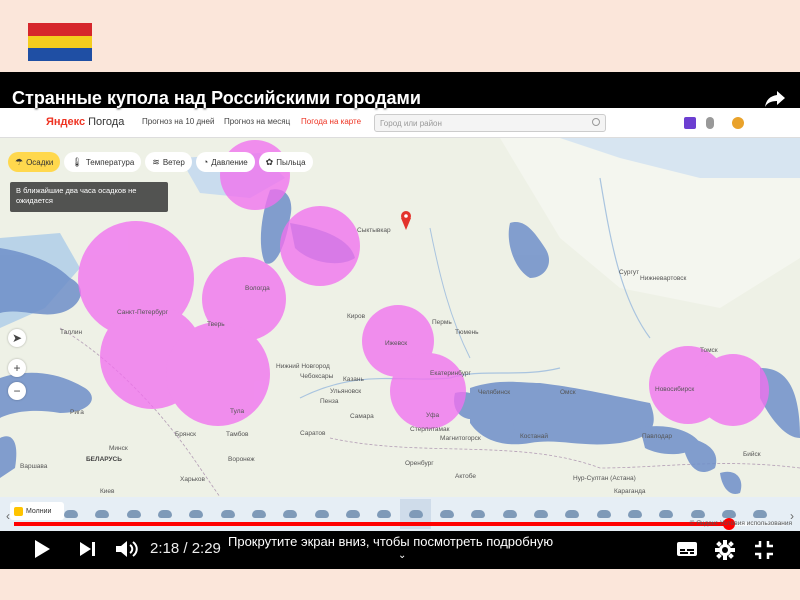 This screenshot has width=800, height=600. I want to click on umbrella-icon: ☂, so click(19, 161).